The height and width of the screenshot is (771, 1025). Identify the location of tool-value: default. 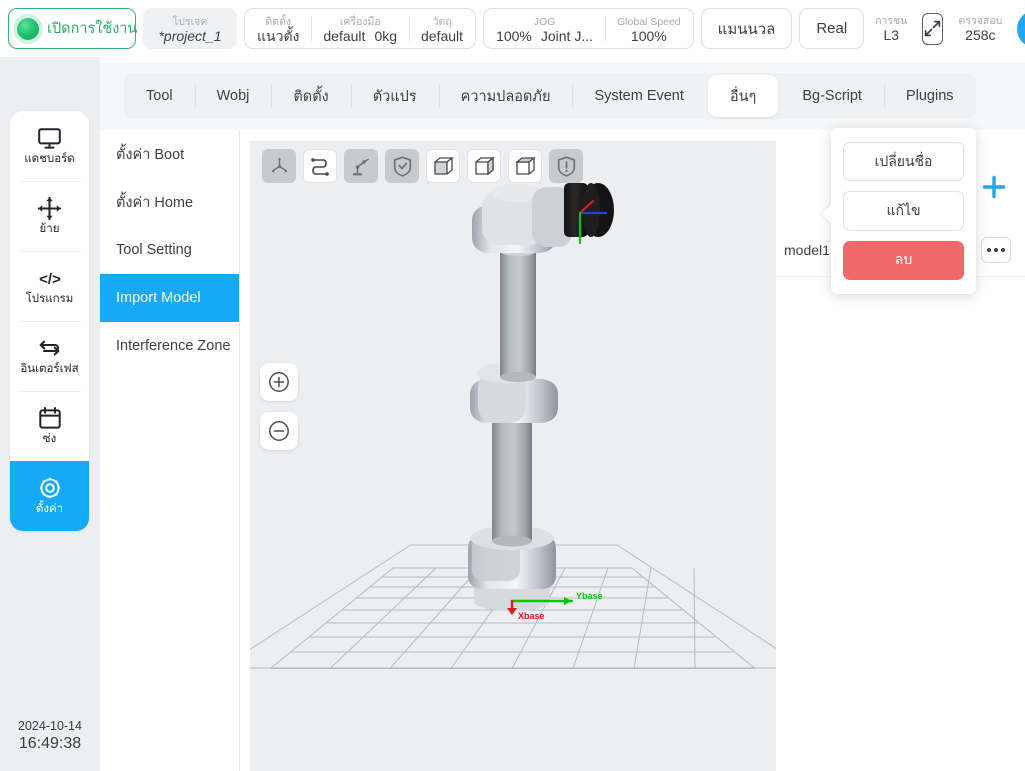
(344, 35).